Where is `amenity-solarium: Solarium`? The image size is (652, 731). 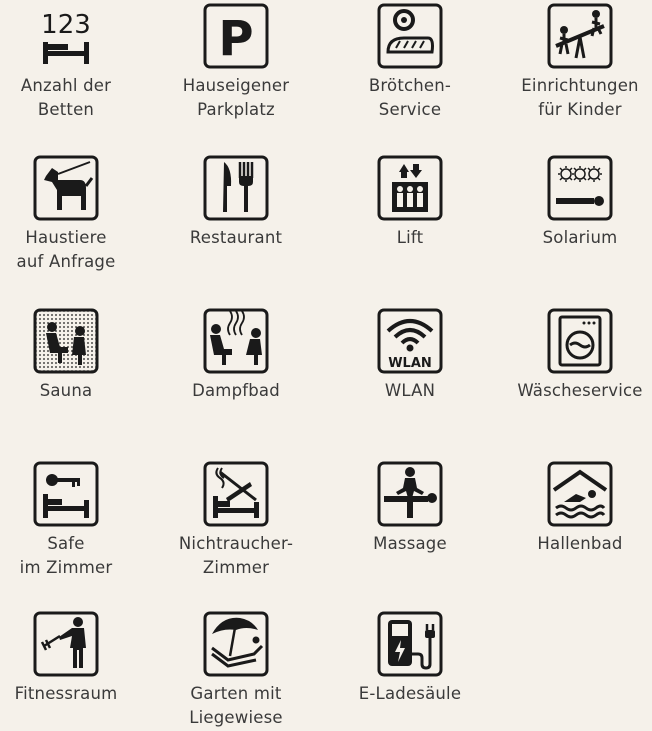
amenity-solarium: Solarium is located at coordinates (576, 201).